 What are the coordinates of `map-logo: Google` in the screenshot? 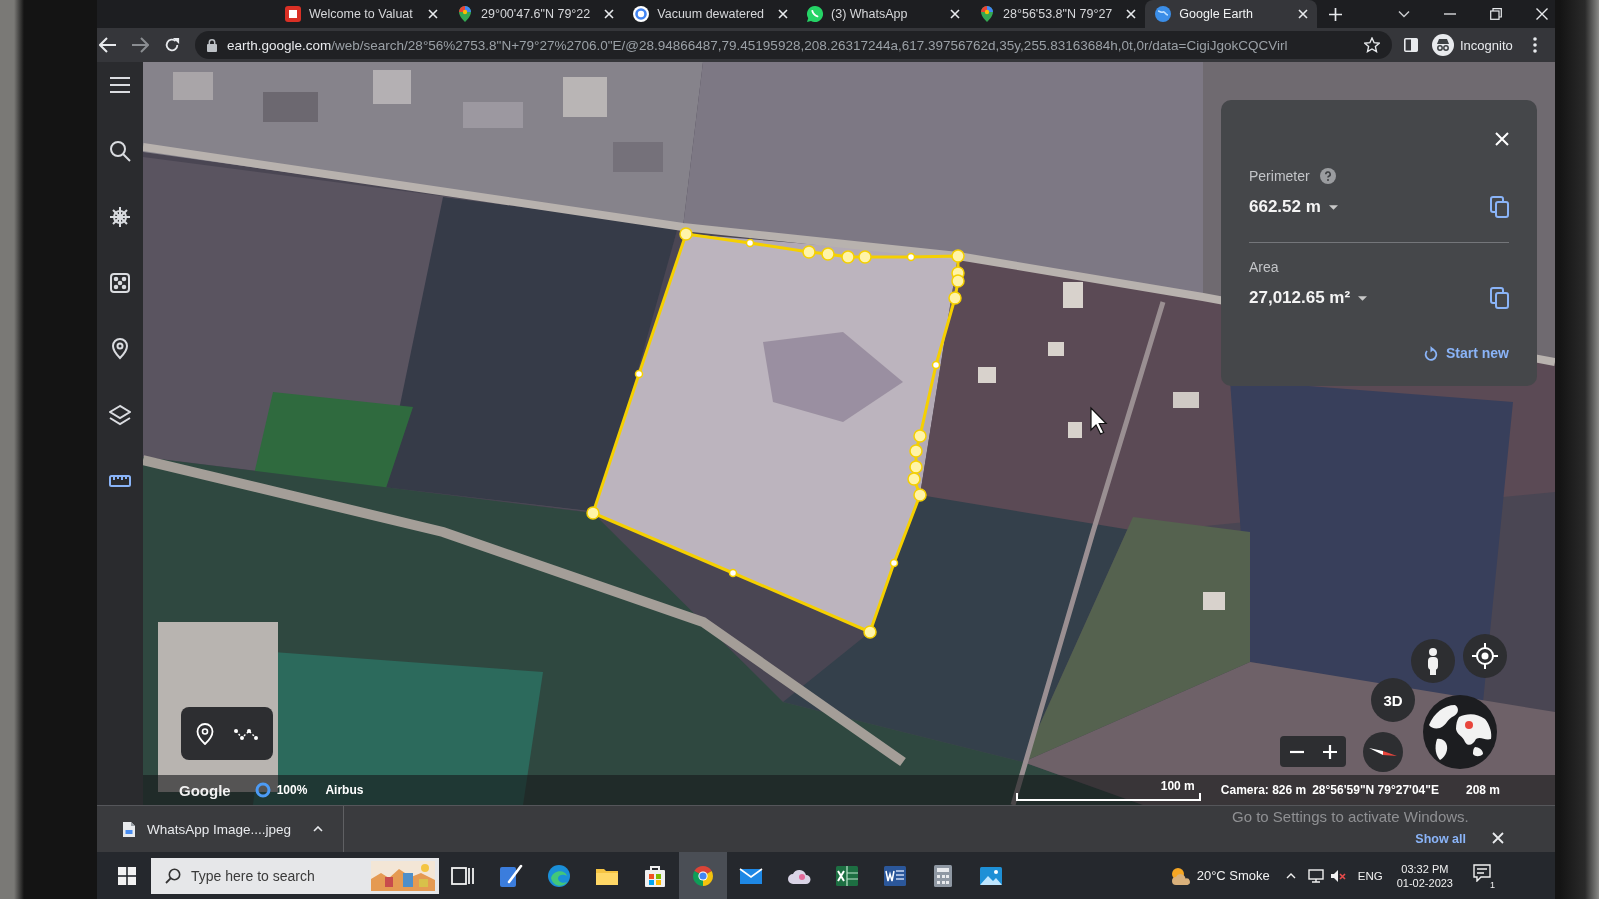 It's located at (205, 790).